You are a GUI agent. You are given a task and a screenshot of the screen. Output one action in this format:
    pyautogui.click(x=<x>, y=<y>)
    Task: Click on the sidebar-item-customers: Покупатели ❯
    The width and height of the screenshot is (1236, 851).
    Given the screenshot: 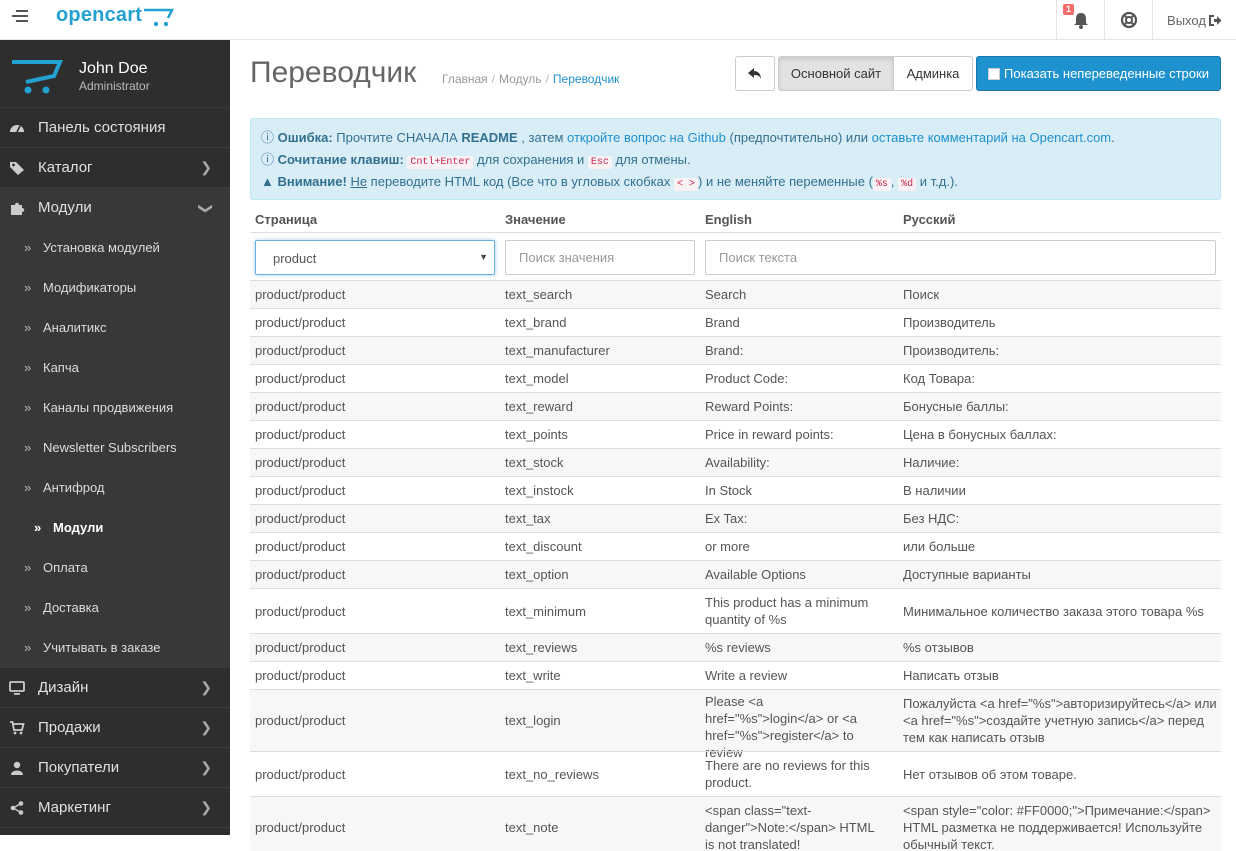 What is the action you would take?
    pyautogui.click(x=115, y=768)
    